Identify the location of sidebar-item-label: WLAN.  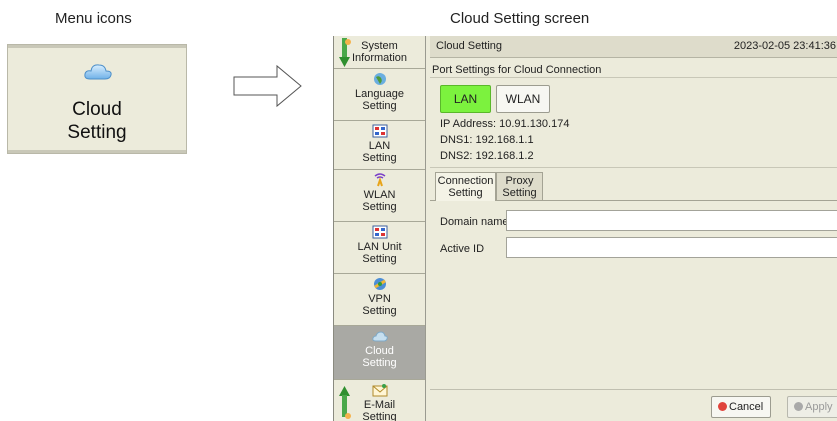
(379, 195).